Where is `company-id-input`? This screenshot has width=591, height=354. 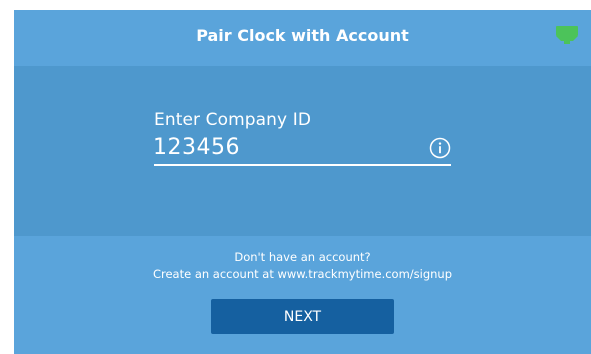 company-id-input is located at coordinates (281, 147).